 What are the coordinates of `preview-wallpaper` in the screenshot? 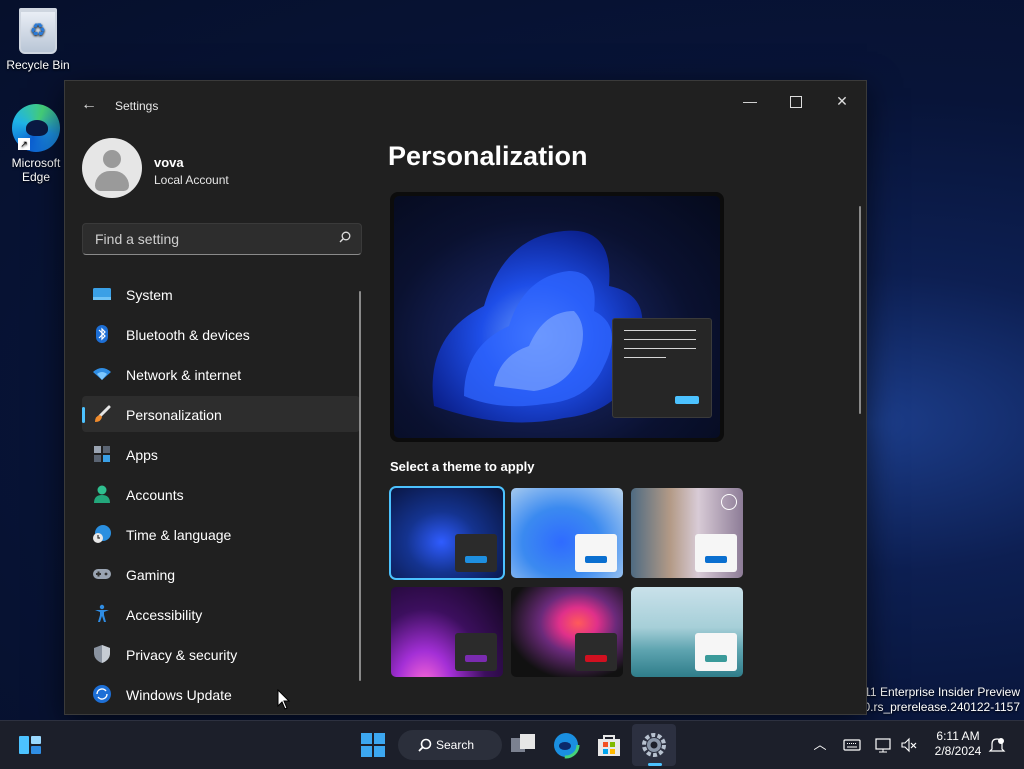 It's located at (557, 317).